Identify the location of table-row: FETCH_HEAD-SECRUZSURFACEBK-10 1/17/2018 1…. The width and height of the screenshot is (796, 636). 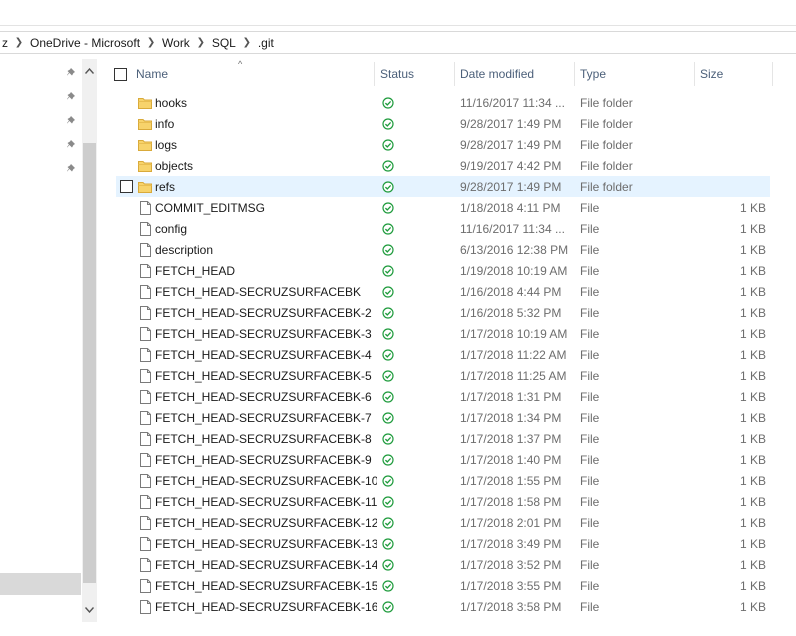
(443, 480).